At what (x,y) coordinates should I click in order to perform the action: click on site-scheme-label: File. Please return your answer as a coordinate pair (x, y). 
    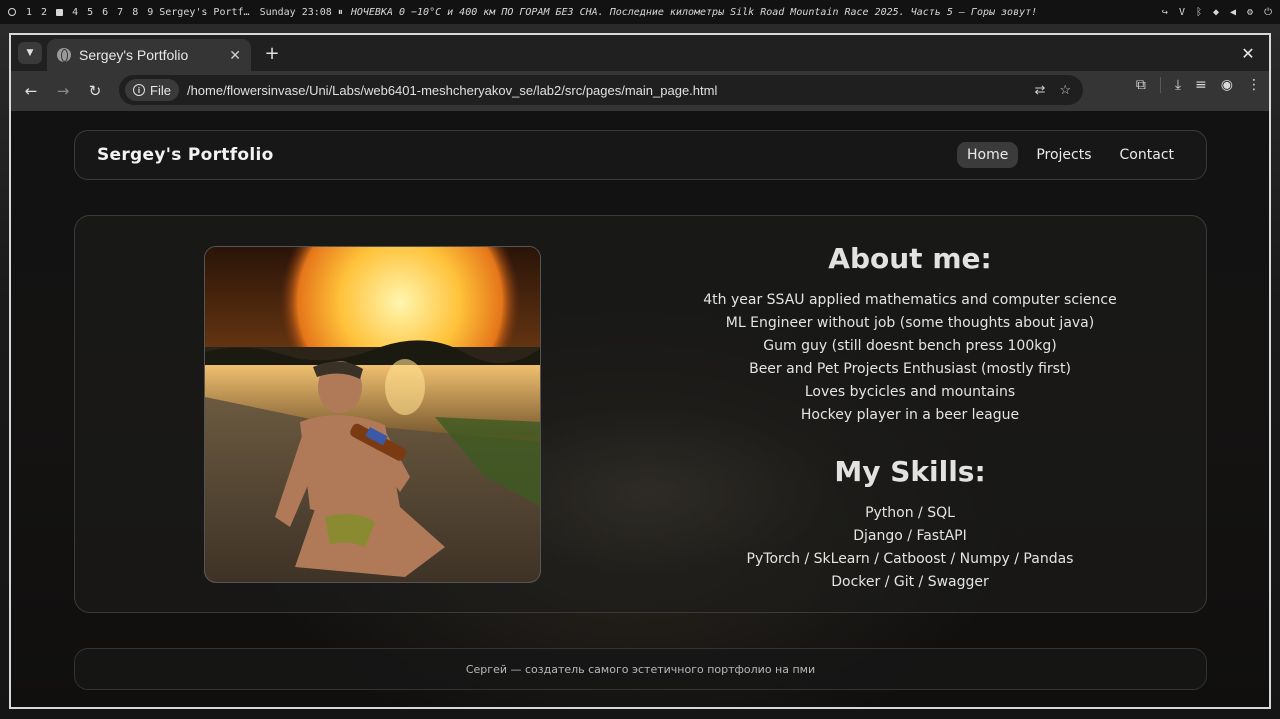
    Looking at the image, I should click on (160, 90).